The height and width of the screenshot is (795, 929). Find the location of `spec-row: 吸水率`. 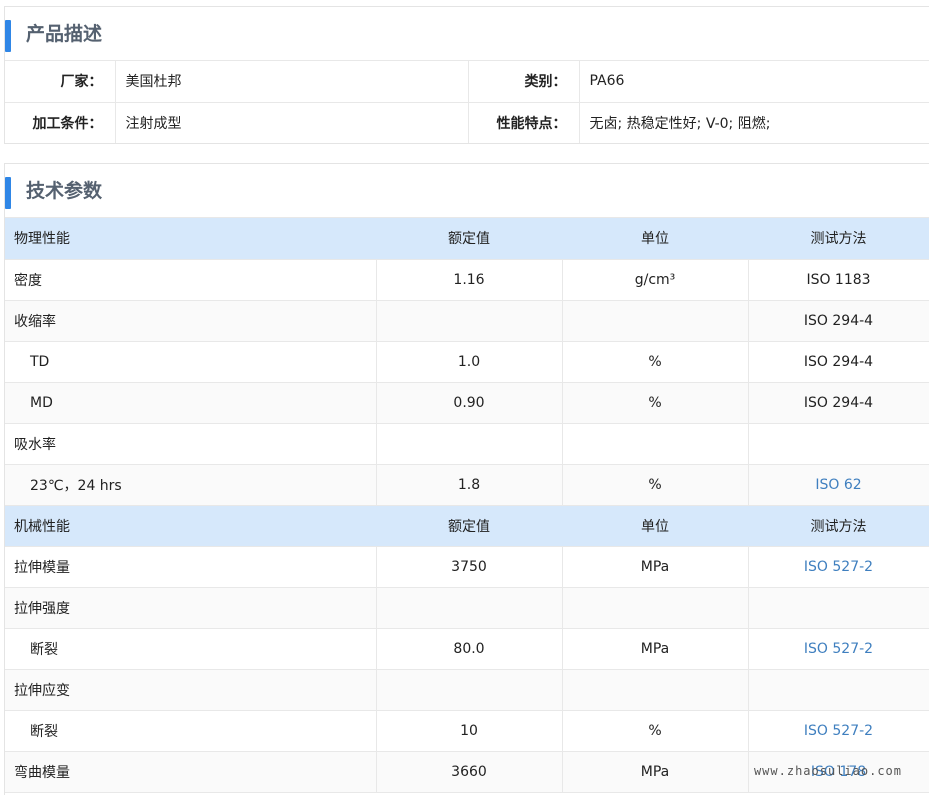

spec-row: 吸水率 is located at coordinates (467, 444).